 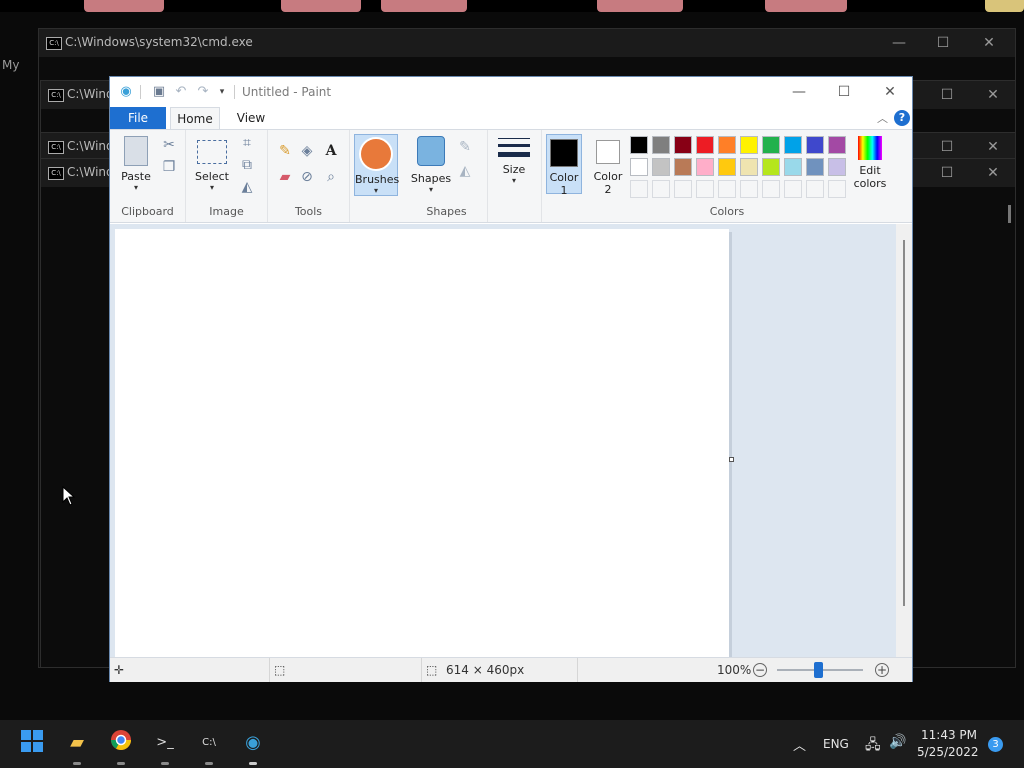 I want to click on zoom-out-icon: −, so click(x=760, y=670).